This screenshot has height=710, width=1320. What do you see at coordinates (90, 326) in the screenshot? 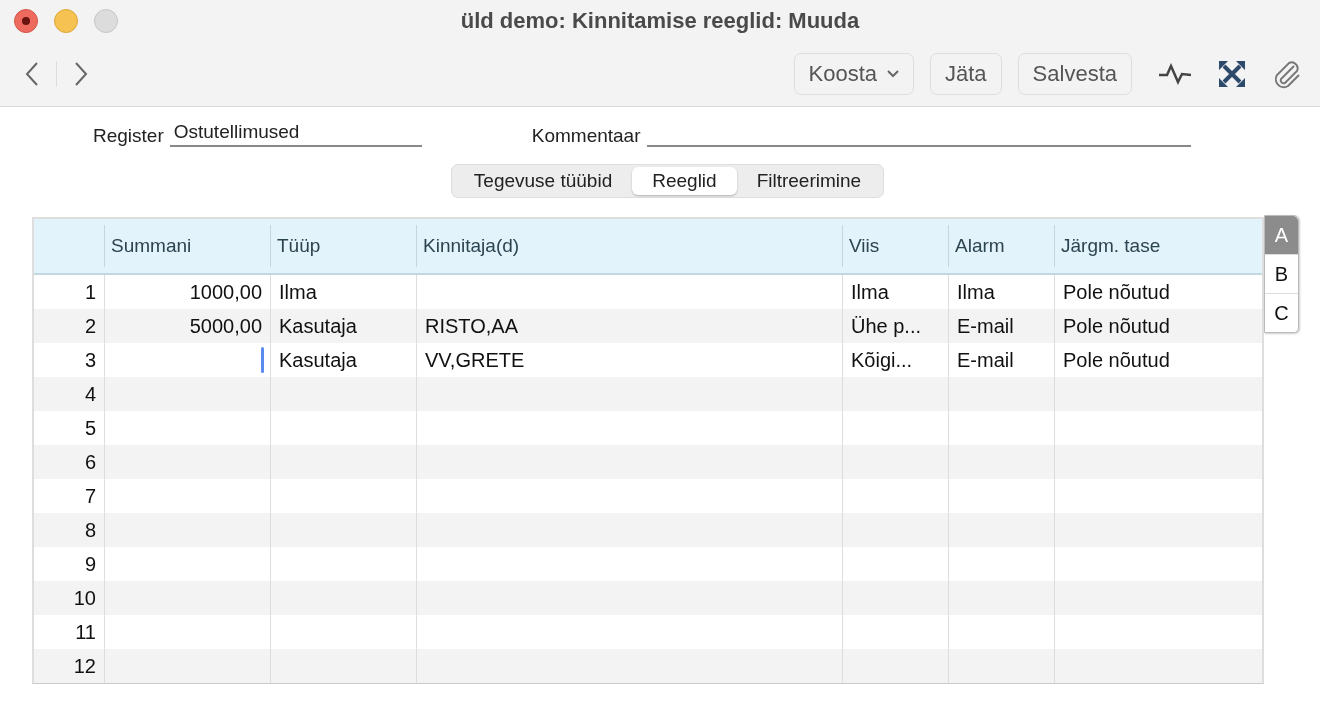
I see `row-number: 2` at bounding box center [90, 326].